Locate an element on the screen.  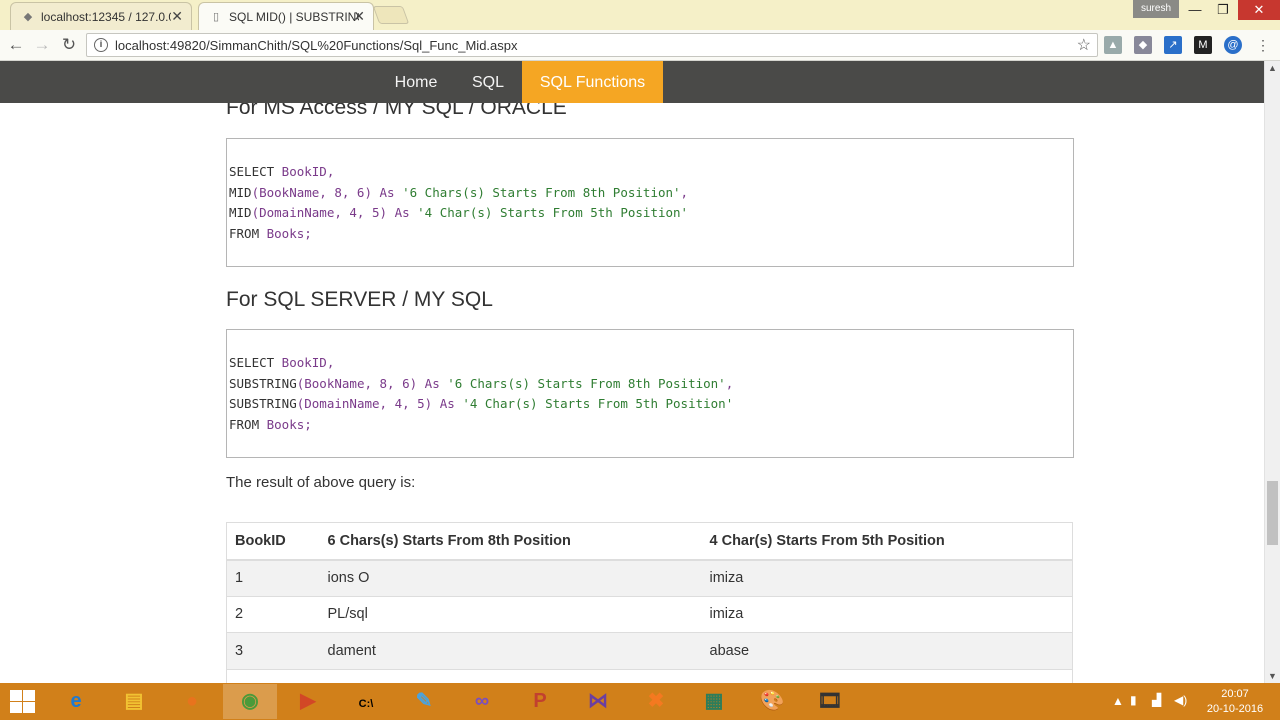
tab-title: localhost:12345 / 127.0.0 is located at coordinates (106, 17).